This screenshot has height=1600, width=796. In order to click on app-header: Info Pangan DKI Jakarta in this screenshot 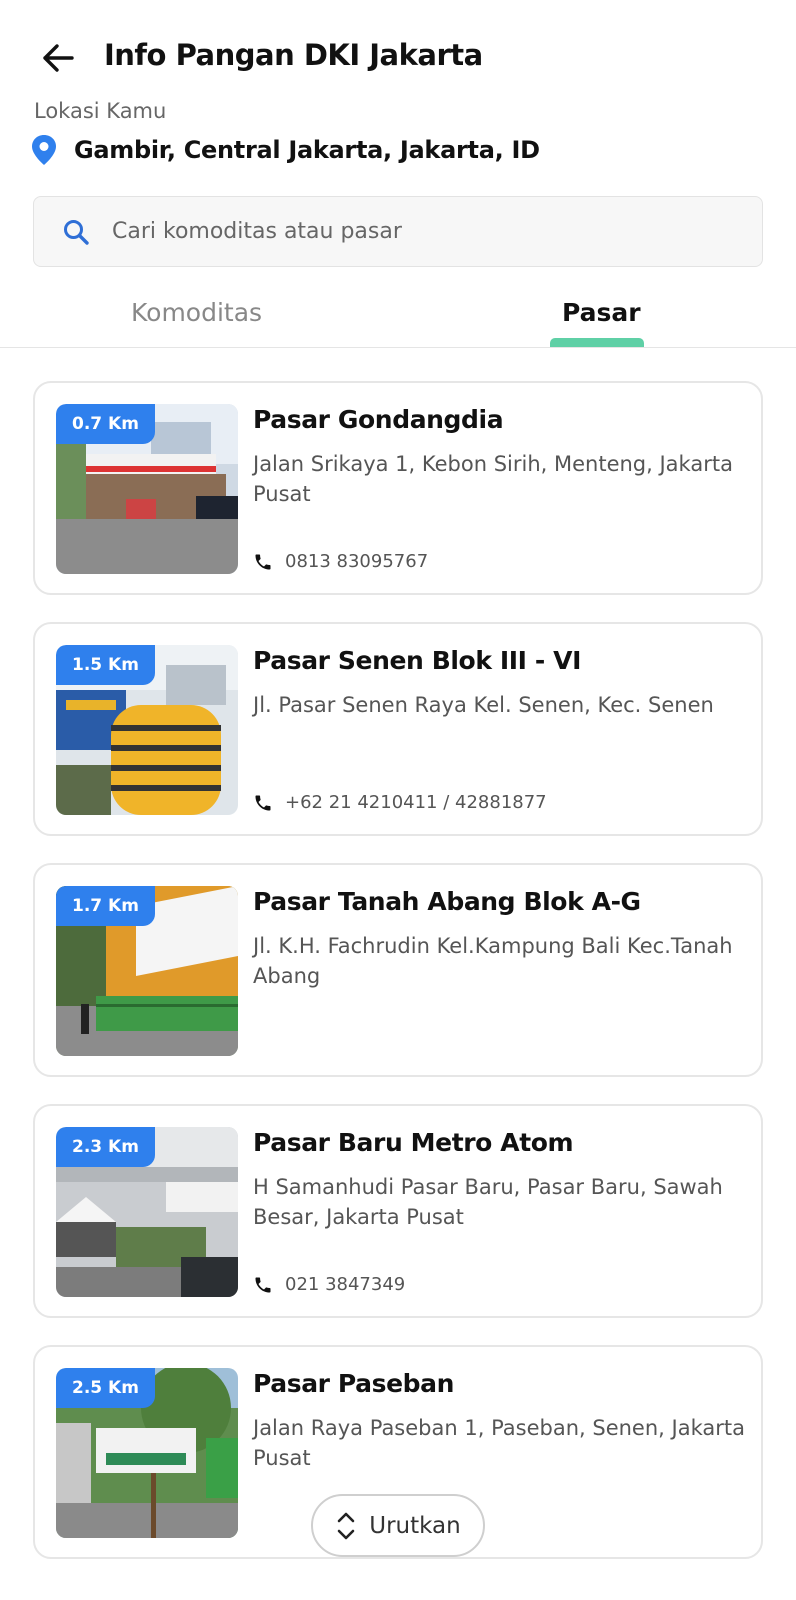, I will do `click(398, 55)`.